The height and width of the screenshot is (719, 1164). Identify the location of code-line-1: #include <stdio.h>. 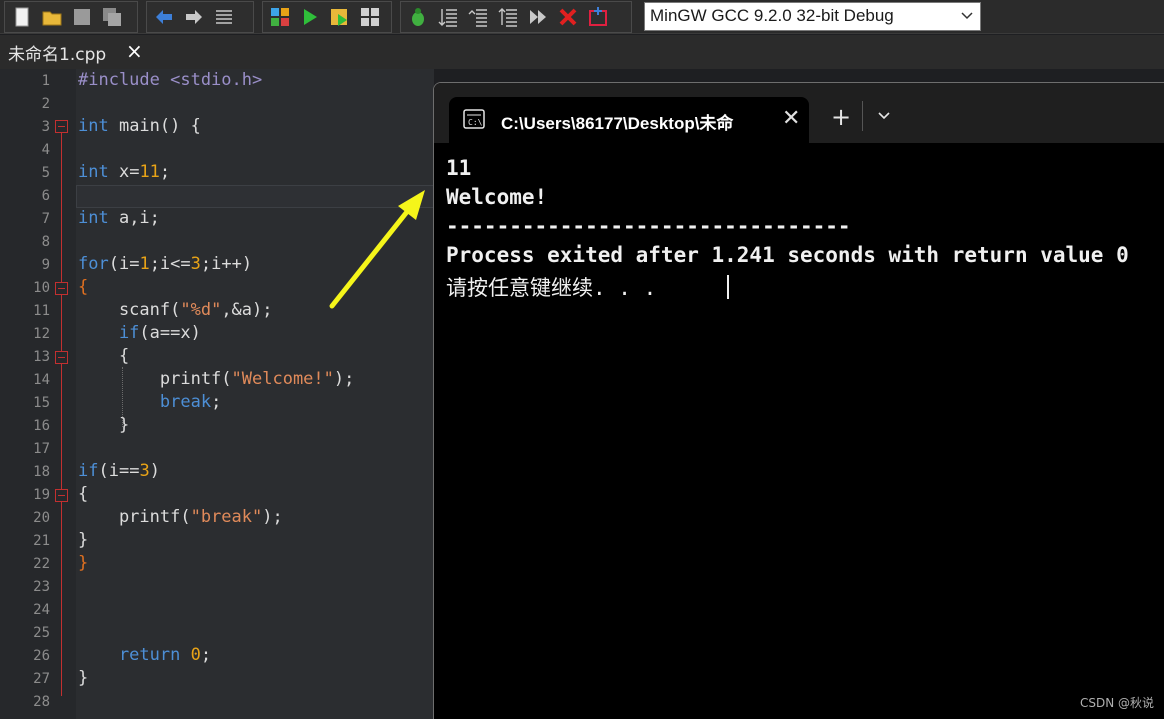
(170, 80).